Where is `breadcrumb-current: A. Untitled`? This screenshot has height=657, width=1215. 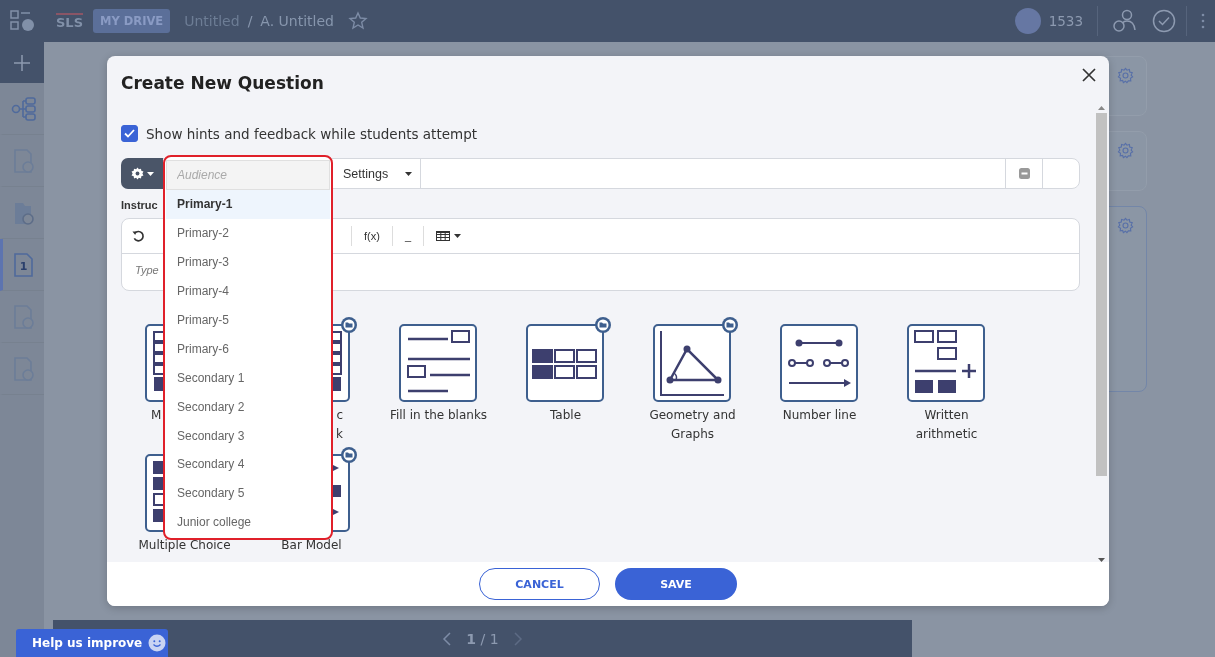 breadcrumb-current: A. Untitled is located at coordinates (297, 21).